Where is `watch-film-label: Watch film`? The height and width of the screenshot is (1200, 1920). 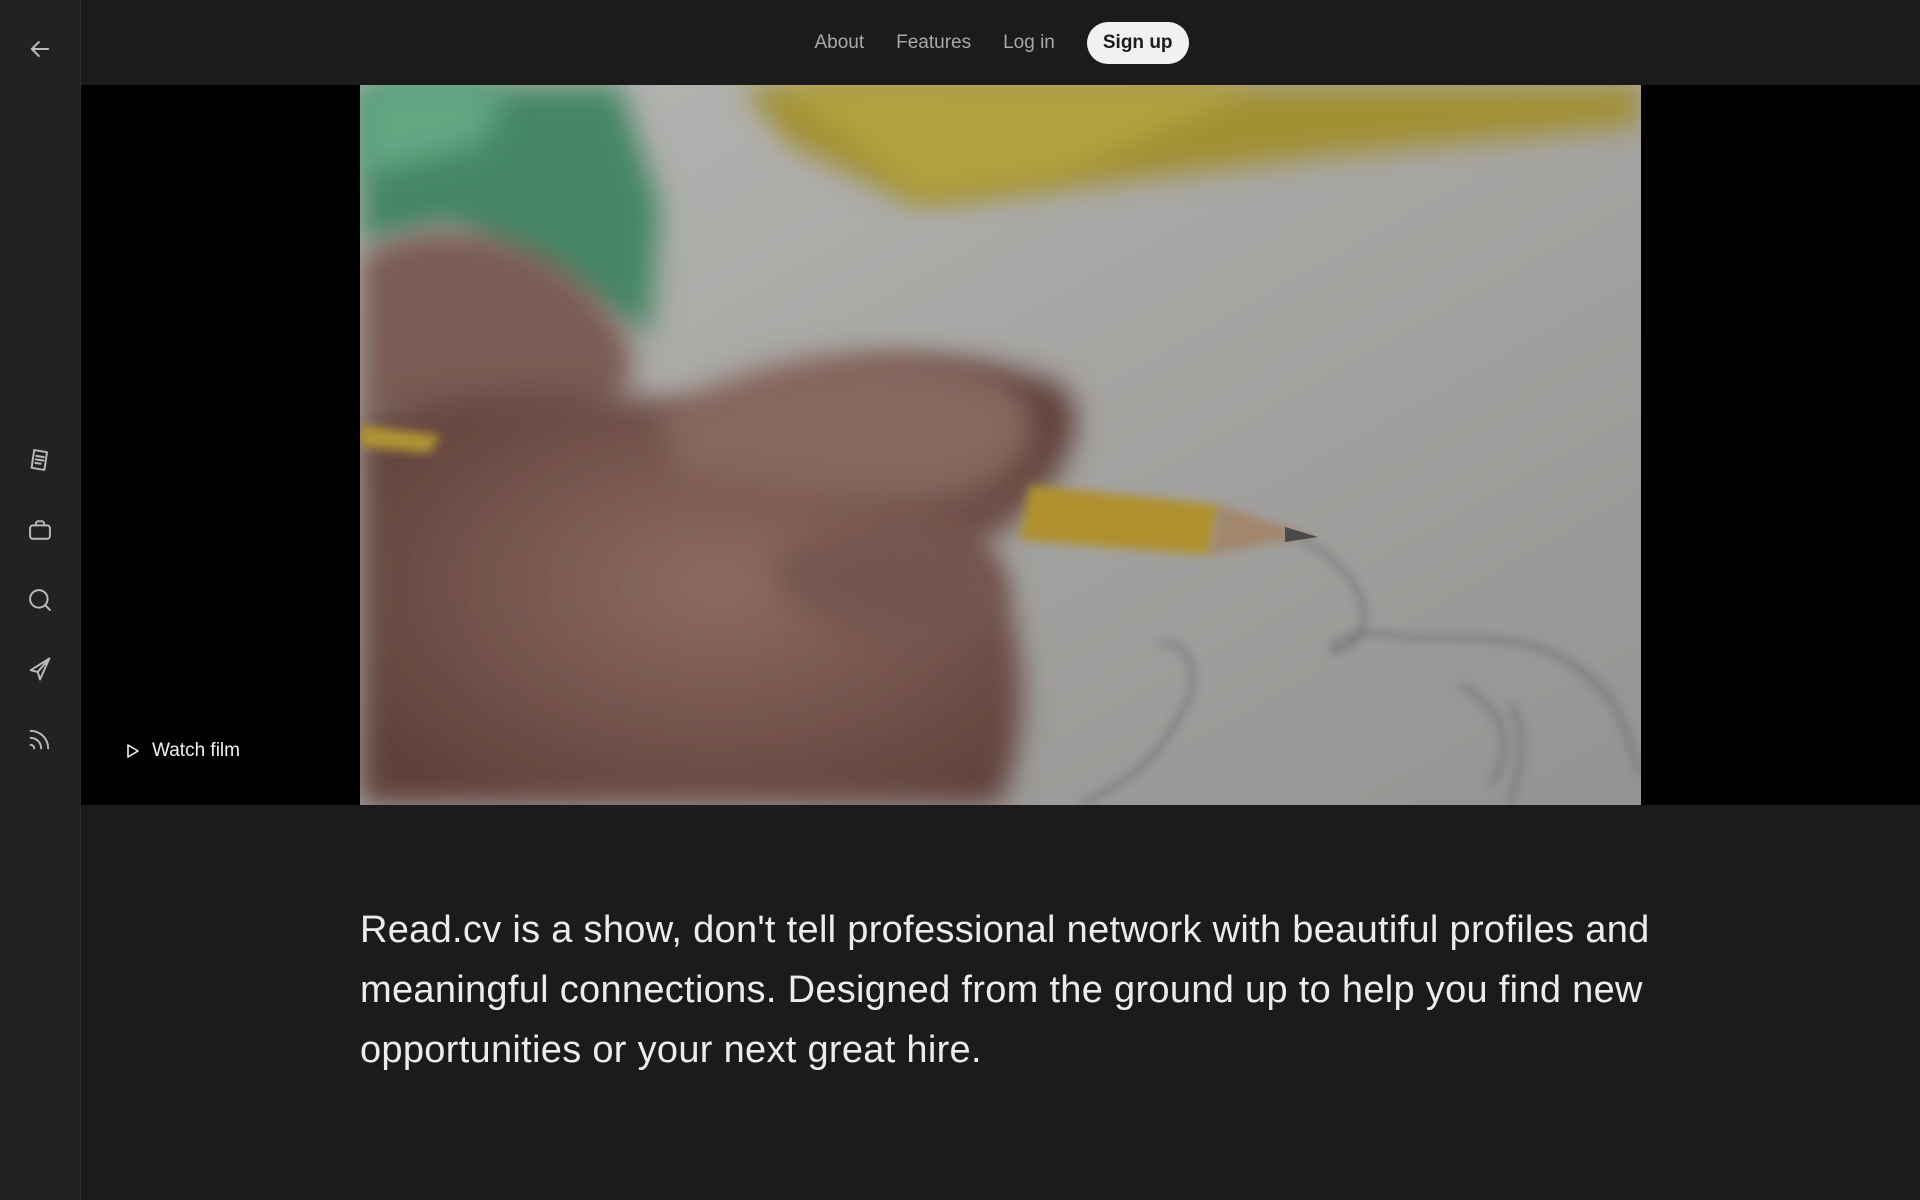 watch-film-label: Watch film is located at coordinates (196, 750).